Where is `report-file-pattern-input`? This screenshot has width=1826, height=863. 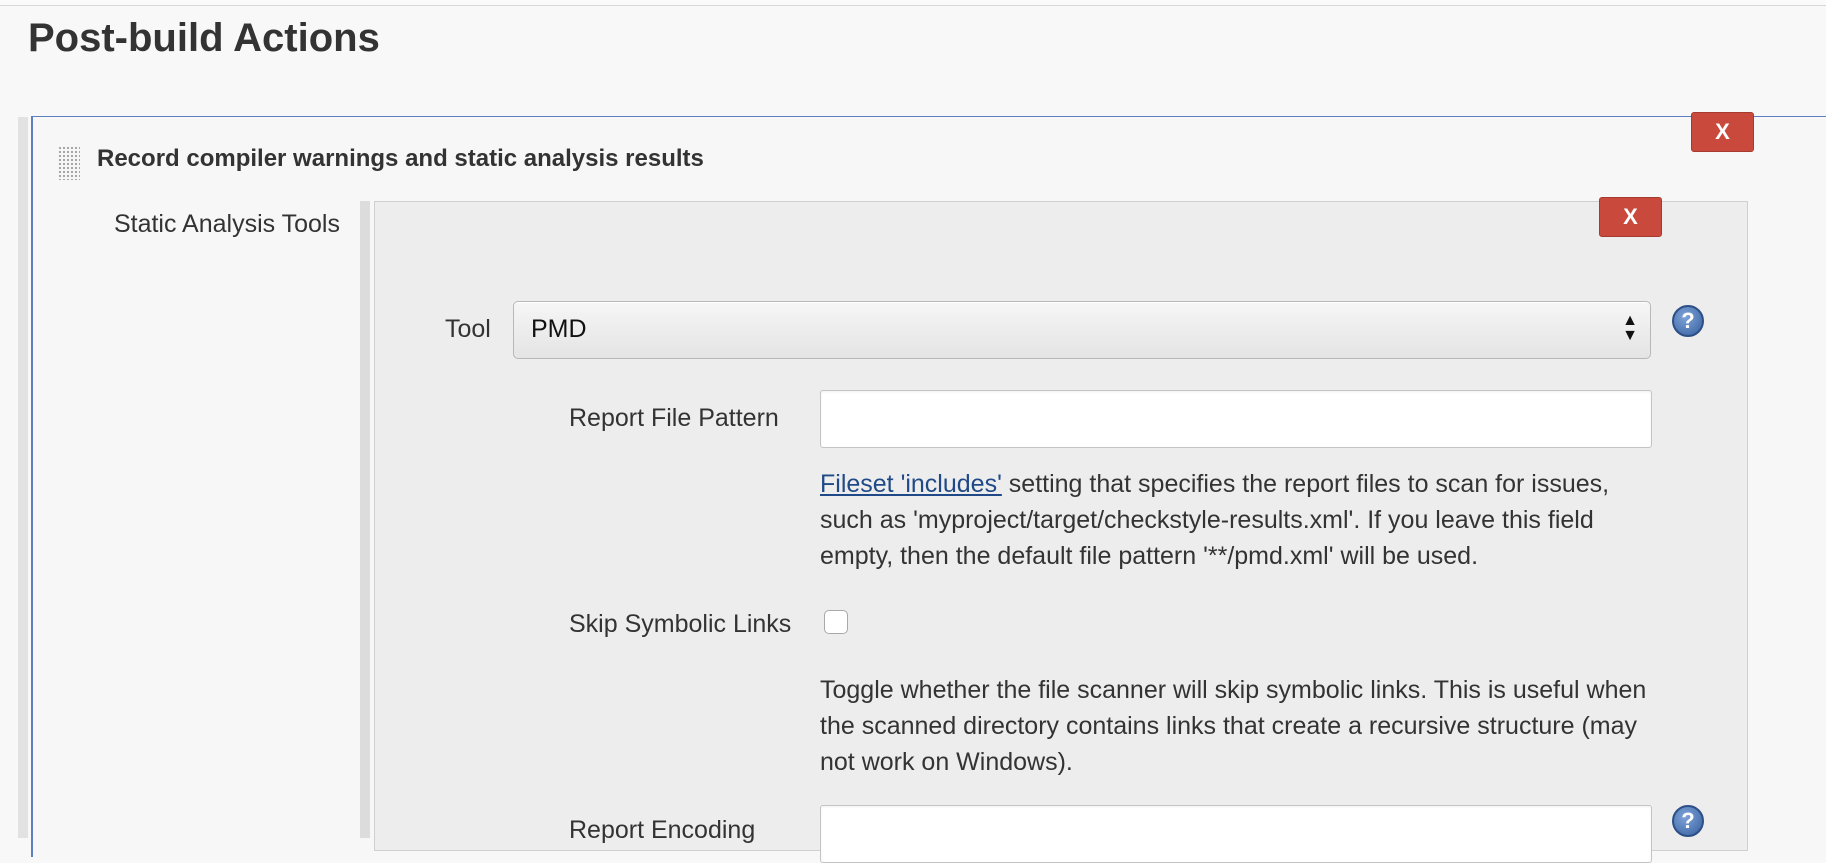
report-file-pattern-input is located at coordinates (1236, 419).